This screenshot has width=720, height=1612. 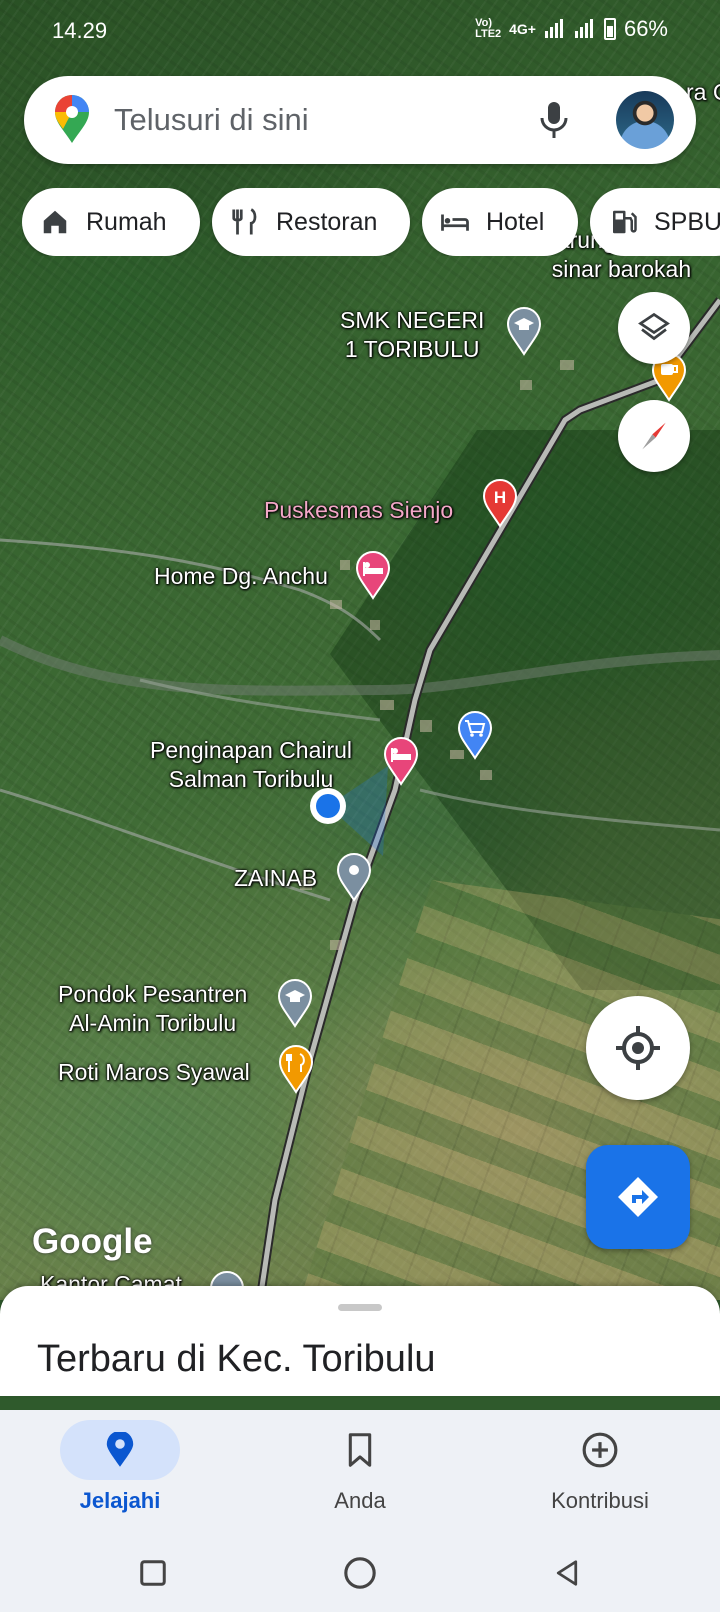 I want to click on my-location-icon, so click(x=638, y=1048).